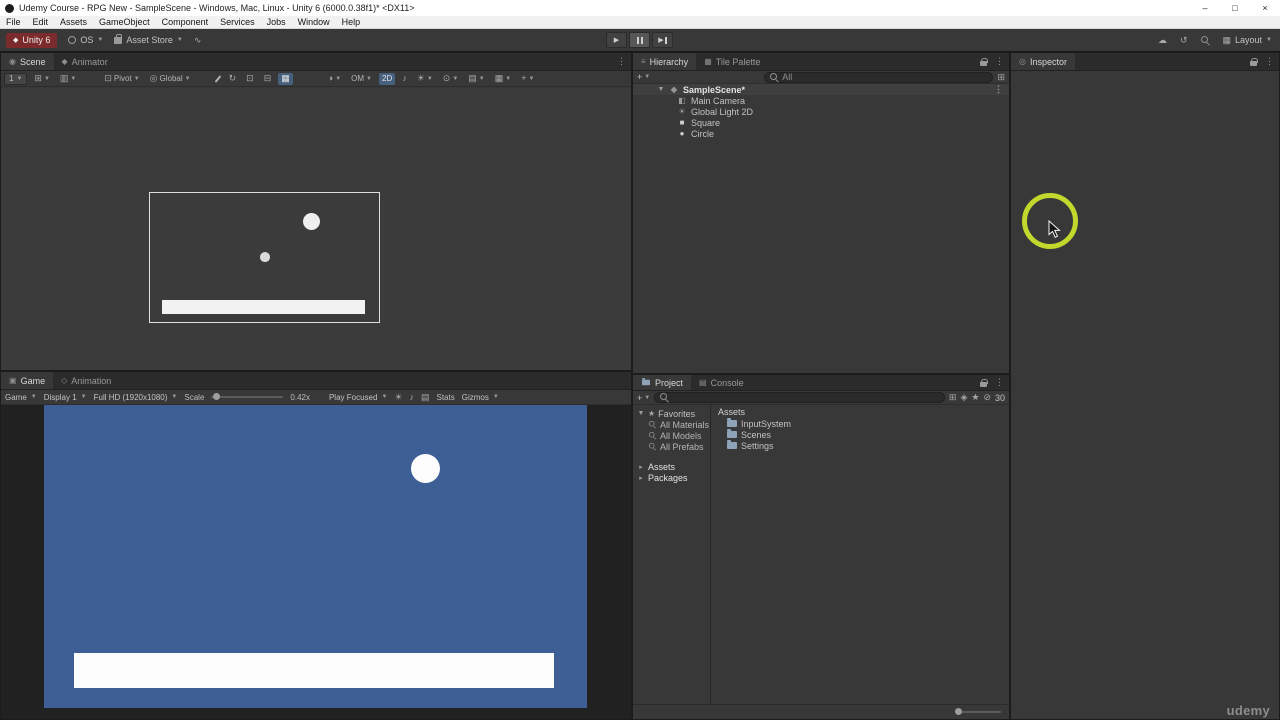  Describe the element at coordinates (198, 40) in the screenshot. I see `connector-icon: ∿` at that location.